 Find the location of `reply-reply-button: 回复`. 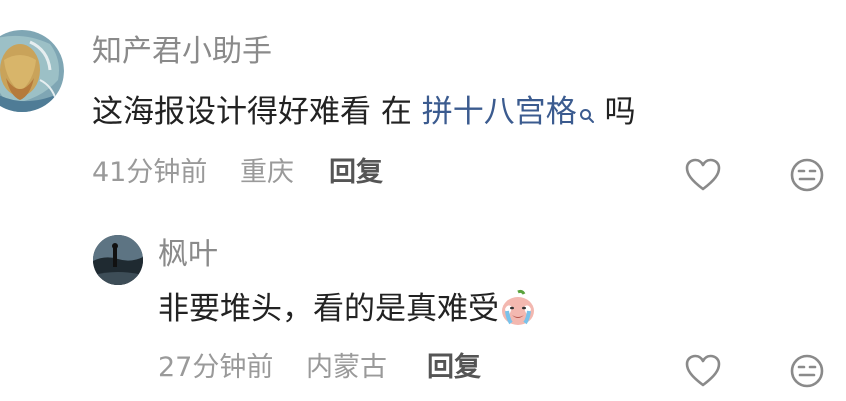

reply-reply-button: 回复 is located at coordinates (454, 367).